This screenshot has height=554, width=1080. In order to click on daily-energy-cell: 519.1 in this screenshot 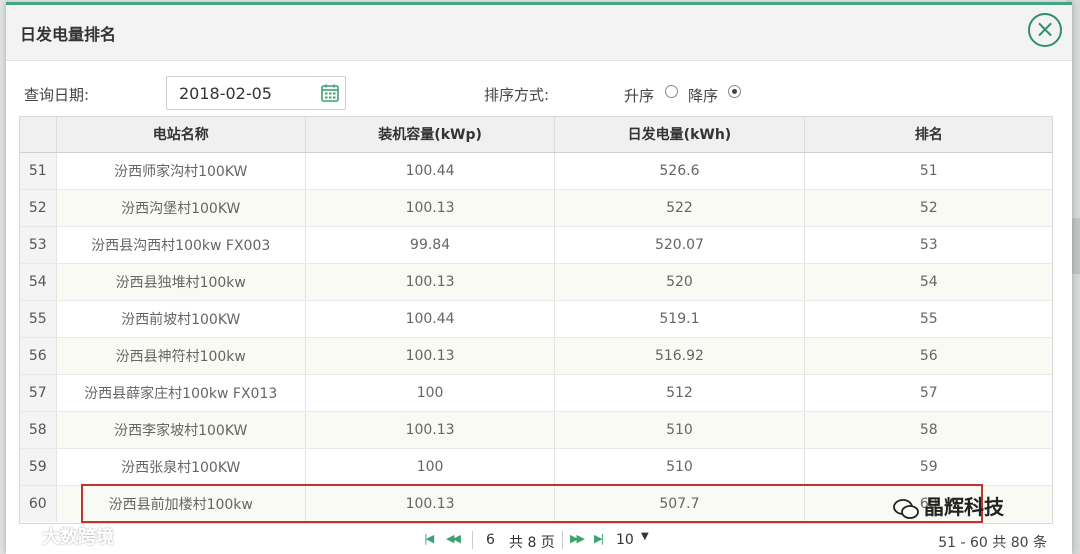, I will do `click(679, 319)`.